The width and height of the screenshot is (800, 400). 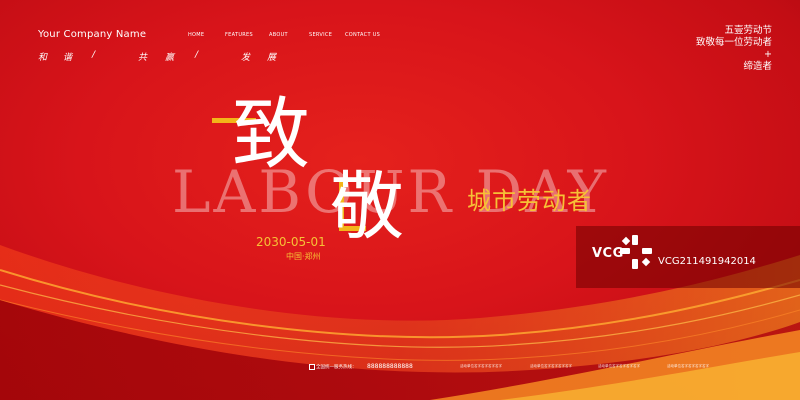 What do you see at coordinates (636, 252) in the screenshot?
I see `vcg-flower-icon` at bounding box center [636, 252].